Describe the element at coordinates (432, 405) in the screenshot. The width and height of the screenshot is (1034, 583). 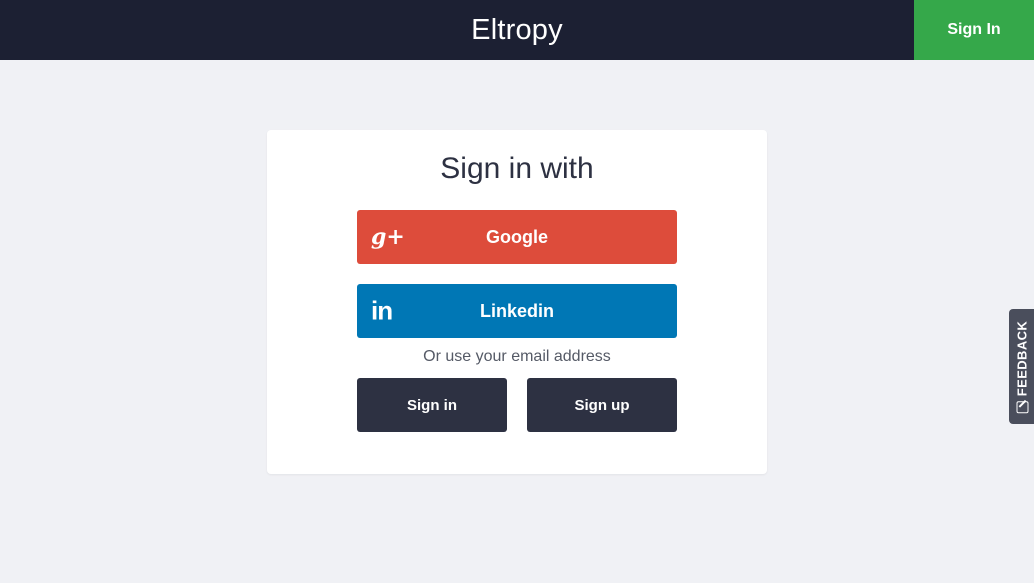
I see `email-sign-in-button: Sign in` at that location.